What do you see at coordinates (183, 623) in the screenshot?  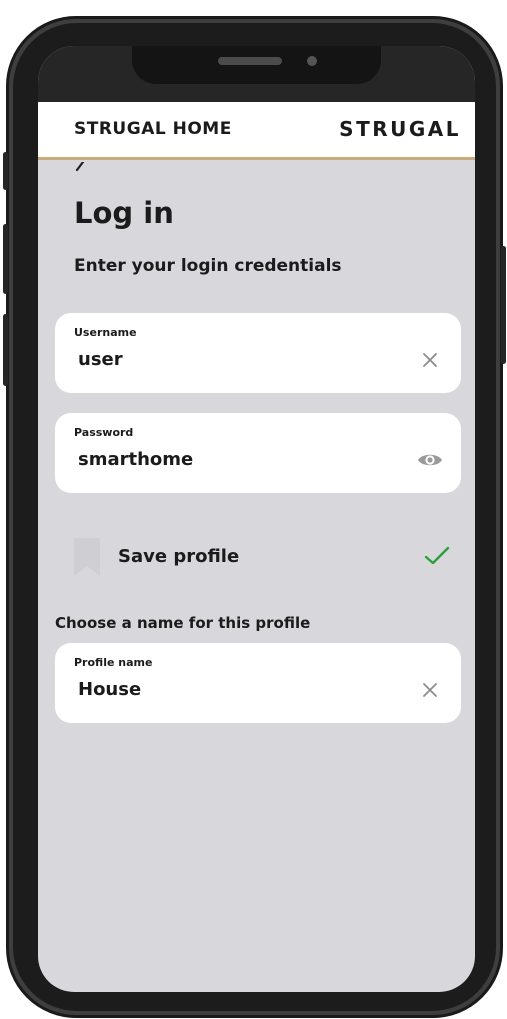 I see `profile-section-label: Choose a name for this profile` at bounding box center [183, 623].